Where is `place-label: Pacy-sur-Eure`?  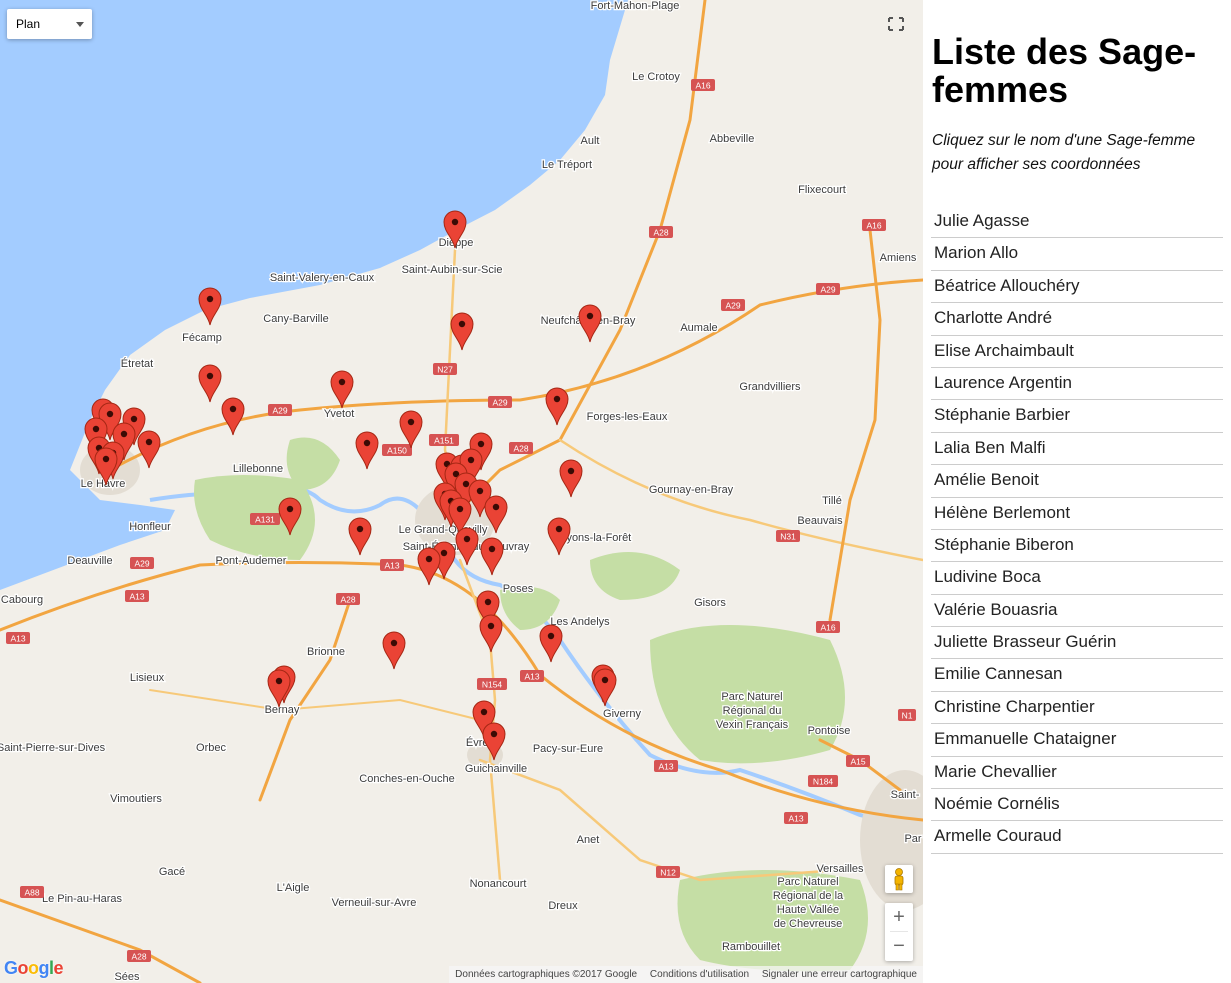
place-label: Pacy-sur-Eure is located at coordinates (568, 749).